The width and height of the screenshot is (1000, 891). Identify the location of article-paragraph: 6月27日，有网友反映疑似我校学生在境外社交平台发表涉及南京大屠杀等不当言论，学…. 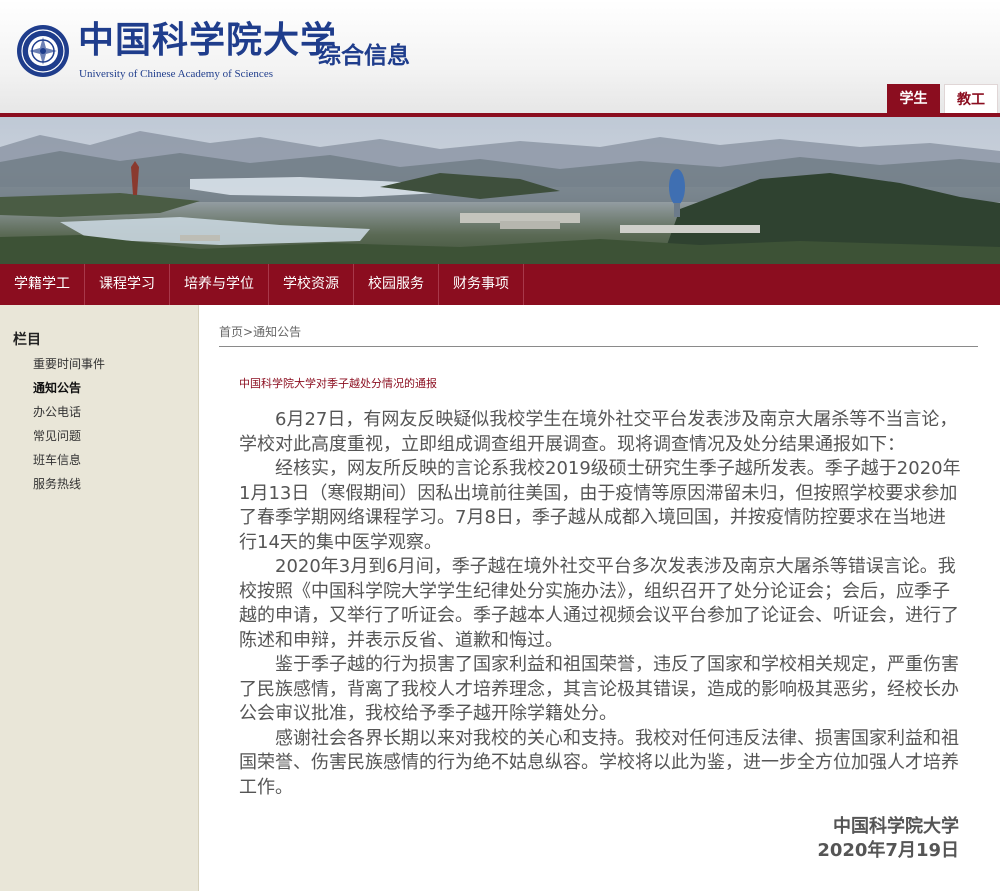
(598, 432).